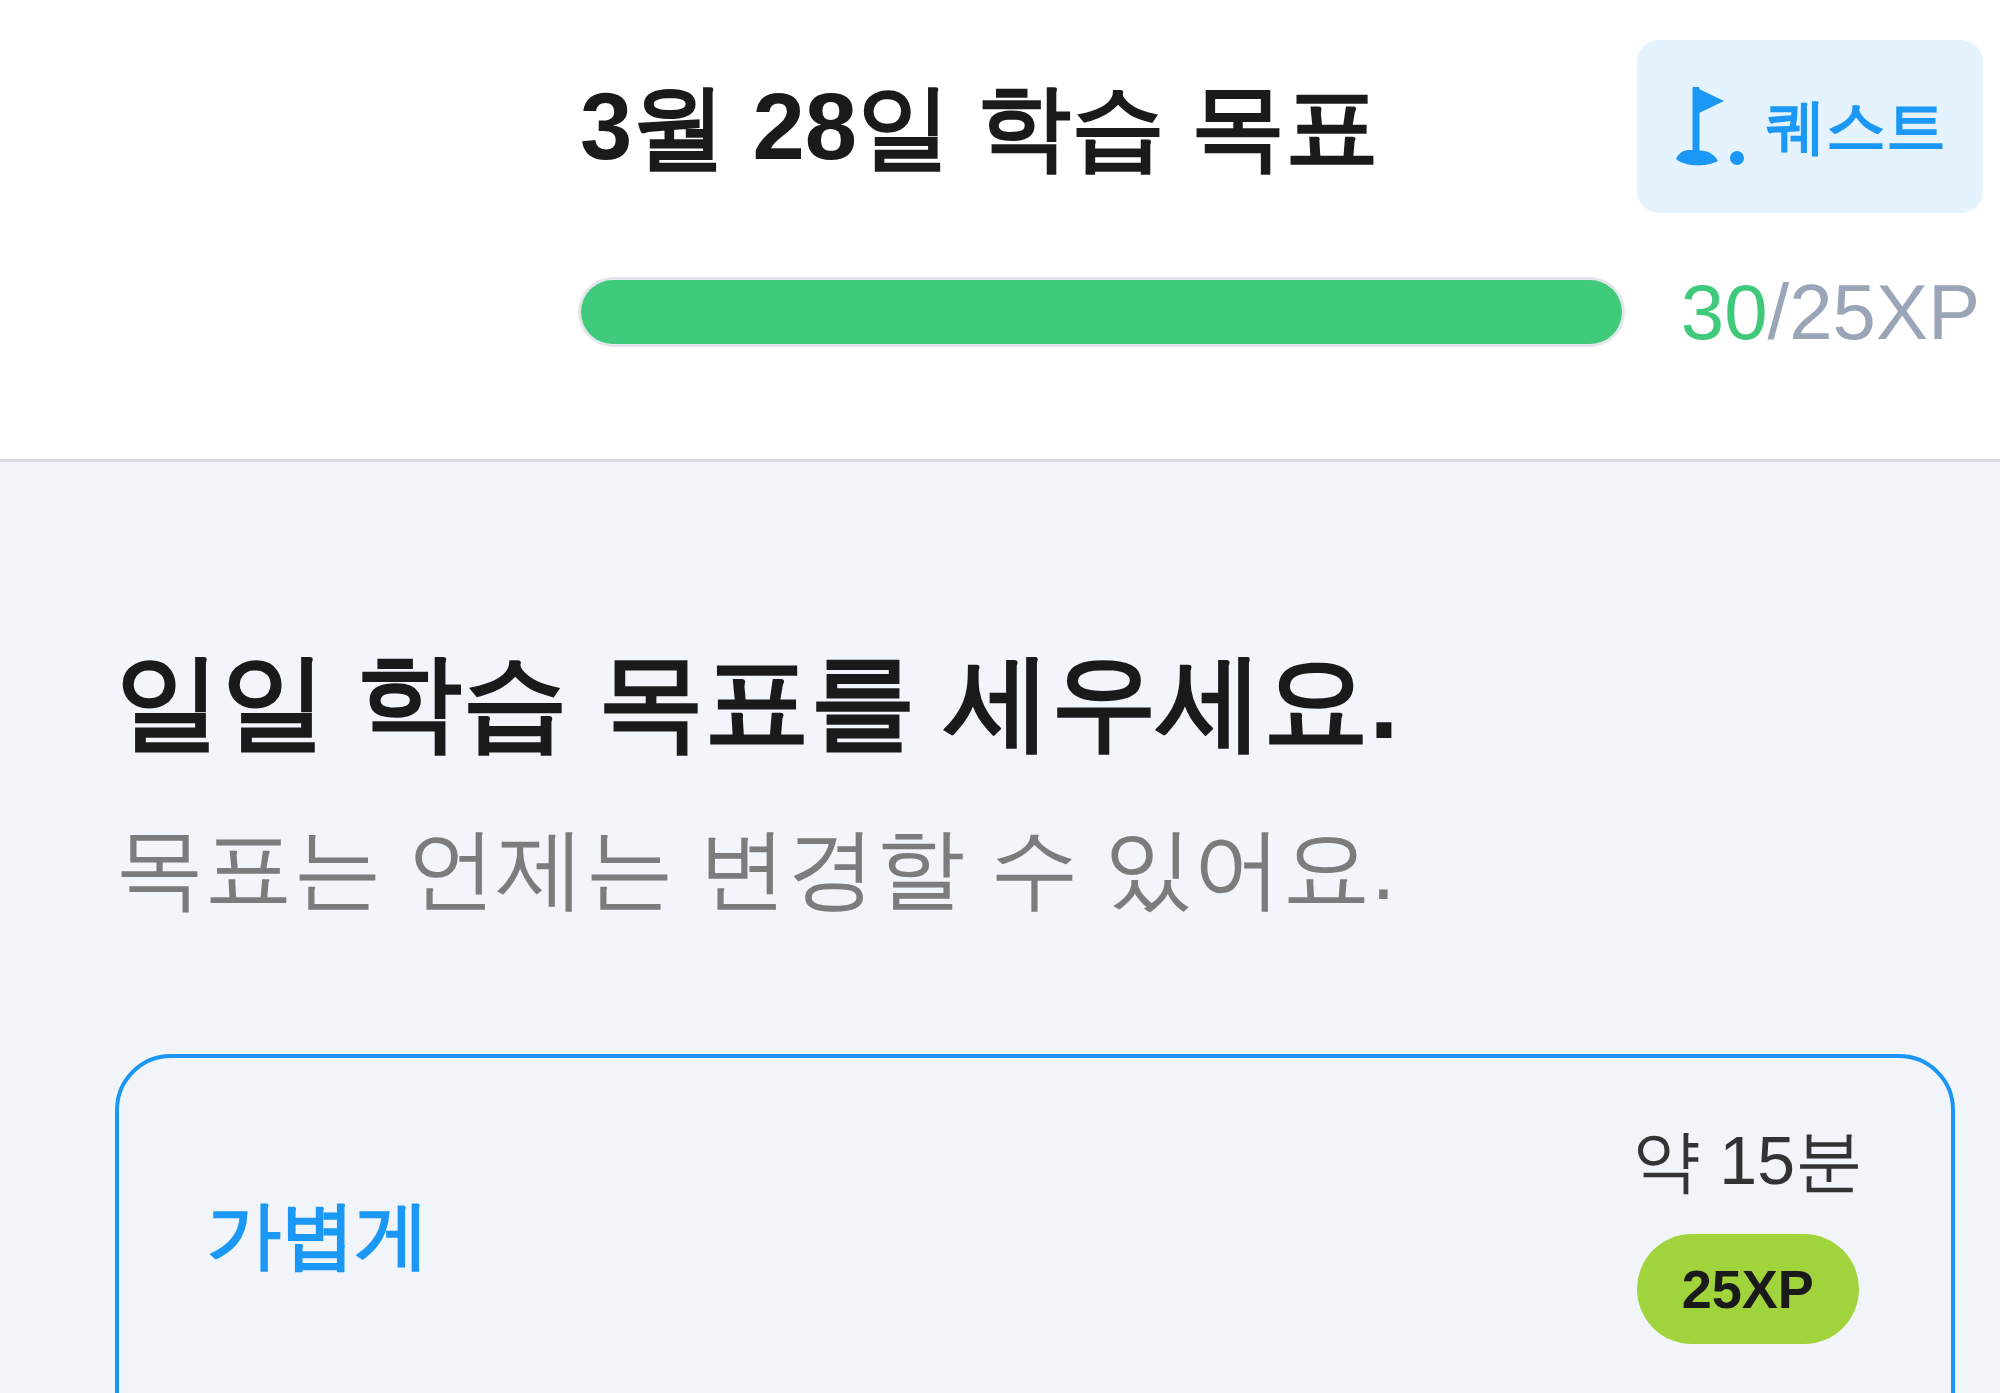  What do you see at coordinates (1710, 126) in the screenshot?
I see `flag-icon` at bounding box center [1710, 126].